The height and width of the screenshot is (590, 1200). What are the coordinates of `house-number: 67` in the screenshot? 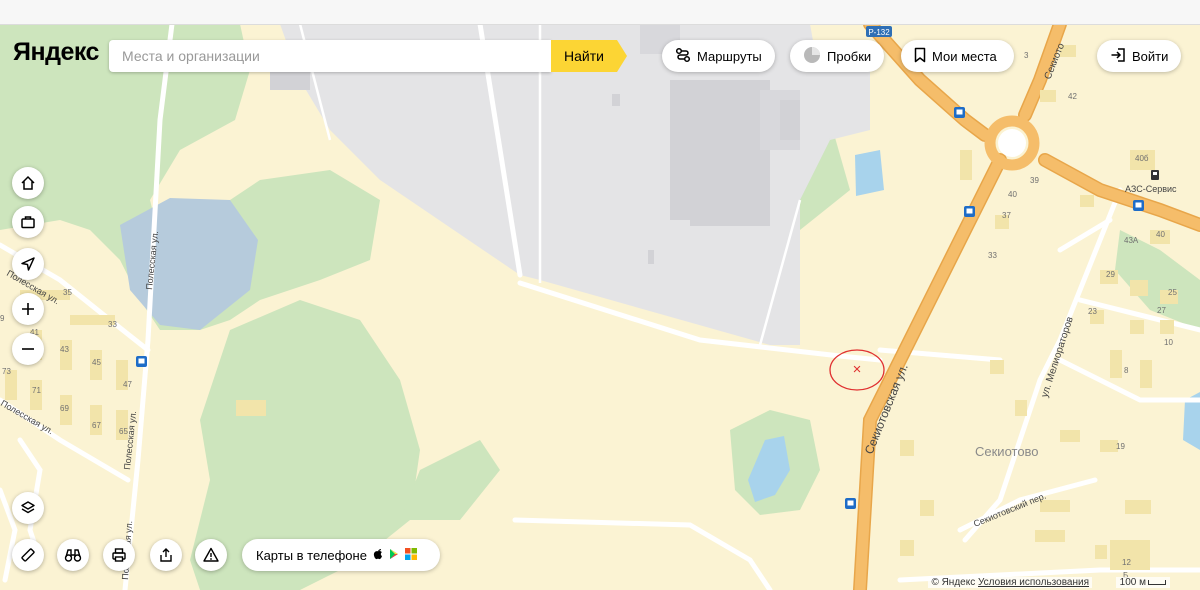 It's located at (96, 425).